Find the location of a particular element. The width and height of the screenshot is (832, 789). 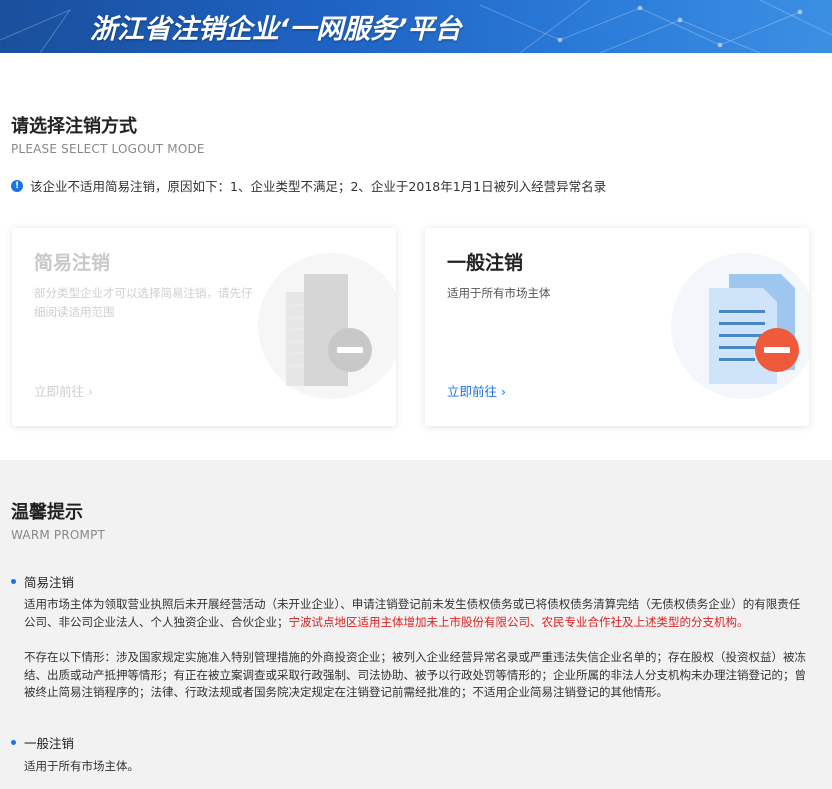

simple-deregistration-card: 简易注销 部分类型企业才可以选择简易注销，请先仔细阅读适用范围 立即前往 › is located at coordinates (204, 327).